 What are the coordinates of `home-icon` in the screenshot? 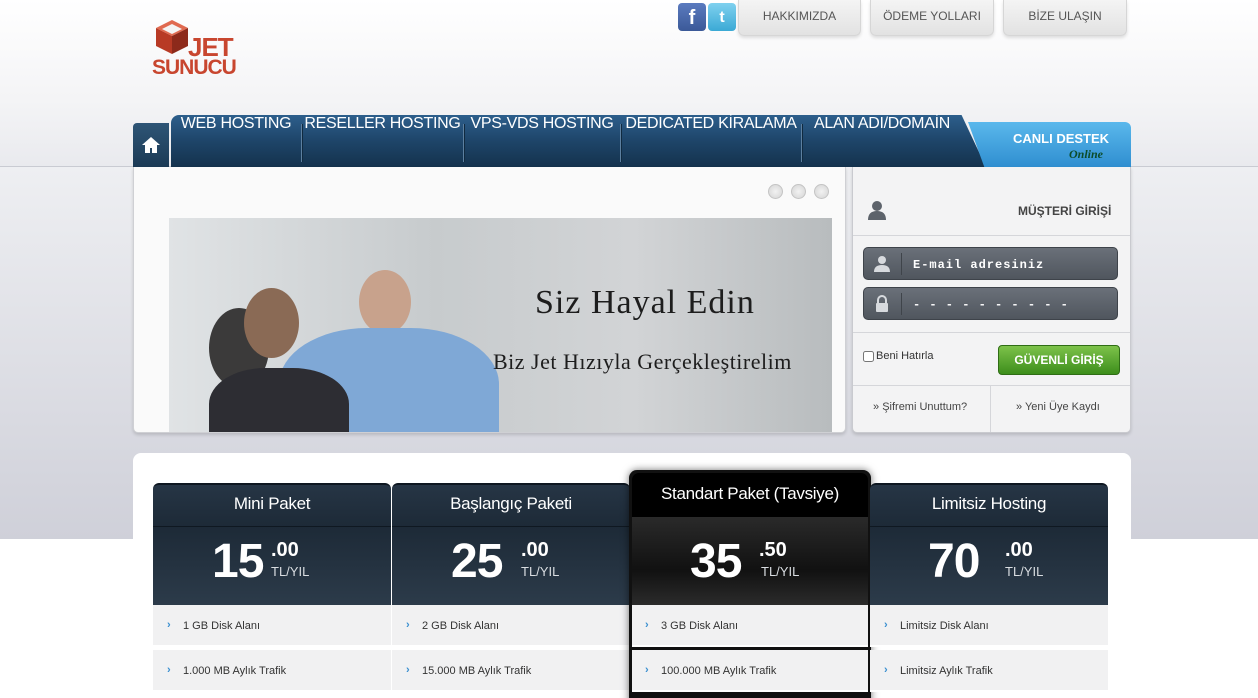 It's located at (151, 145).